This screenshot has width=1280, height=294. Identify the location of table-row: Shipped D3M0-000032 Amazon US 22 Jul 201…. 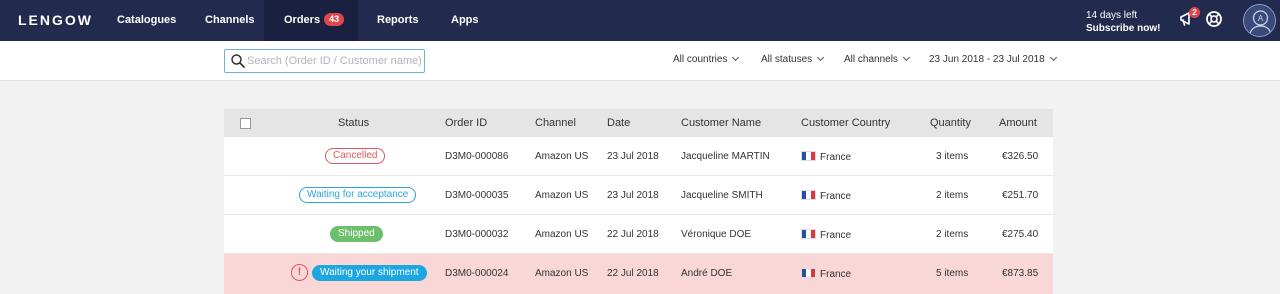
(638, 234).